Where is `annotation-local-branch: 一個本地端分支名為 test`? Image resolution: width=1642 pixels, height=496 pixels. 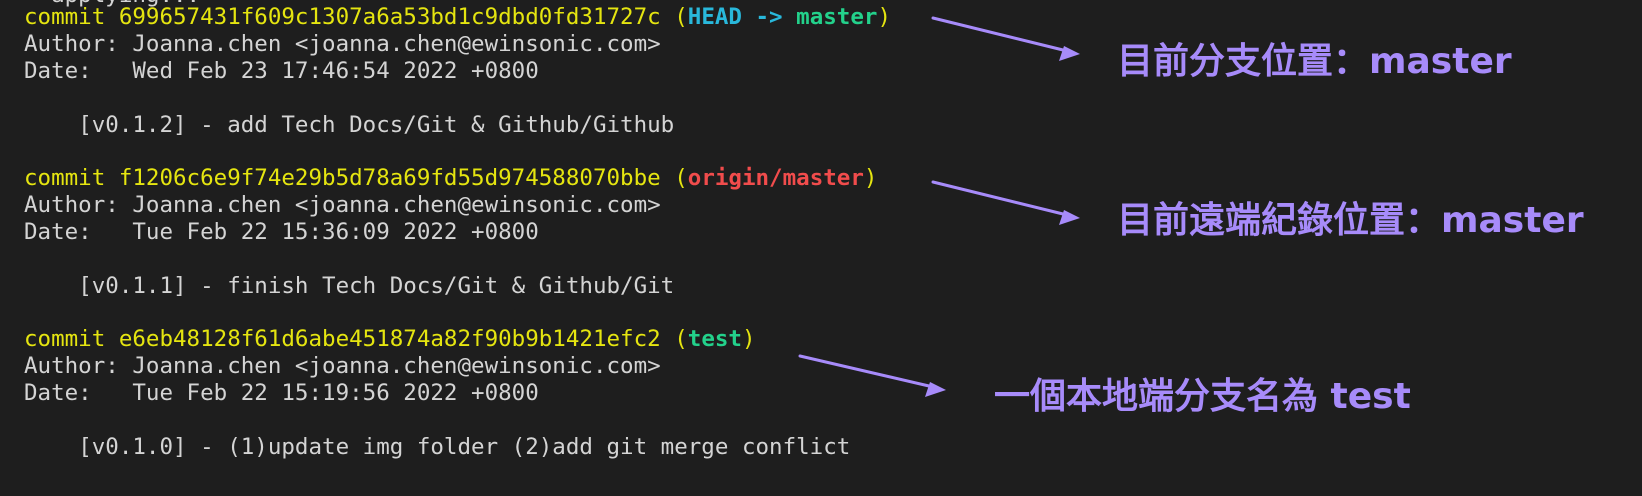
annotation-local-branch: 一個本地端分支名為 test is located at coordinates (1202, 396).